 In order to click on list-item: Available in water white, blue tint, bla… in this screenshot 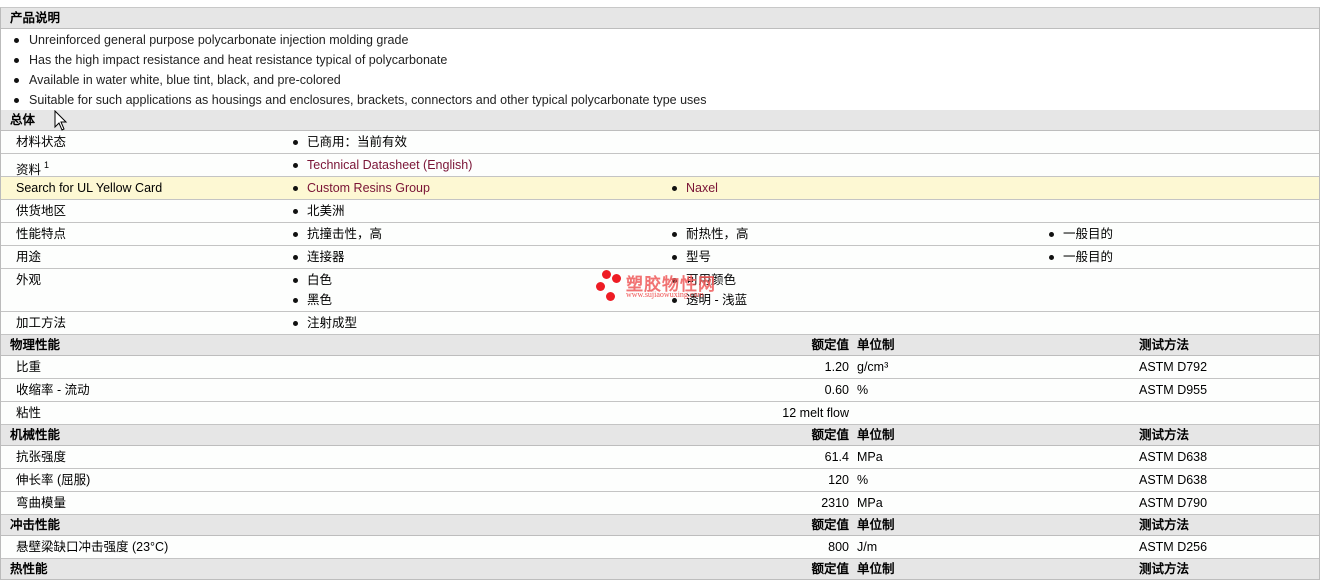, I will do `click(660, 80)`.